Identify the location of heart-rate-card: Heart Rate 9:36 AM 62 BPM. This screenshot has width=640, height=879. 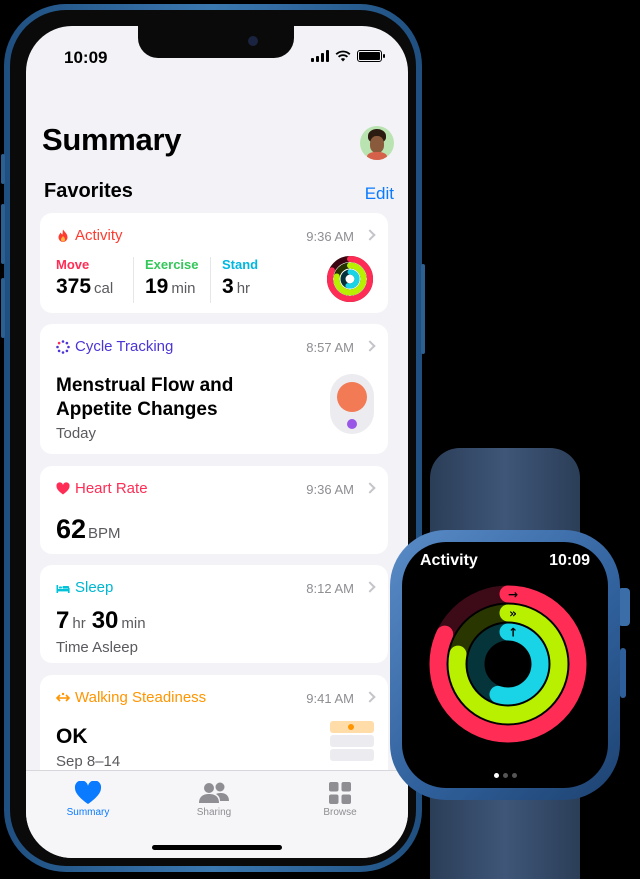
(214, 510).